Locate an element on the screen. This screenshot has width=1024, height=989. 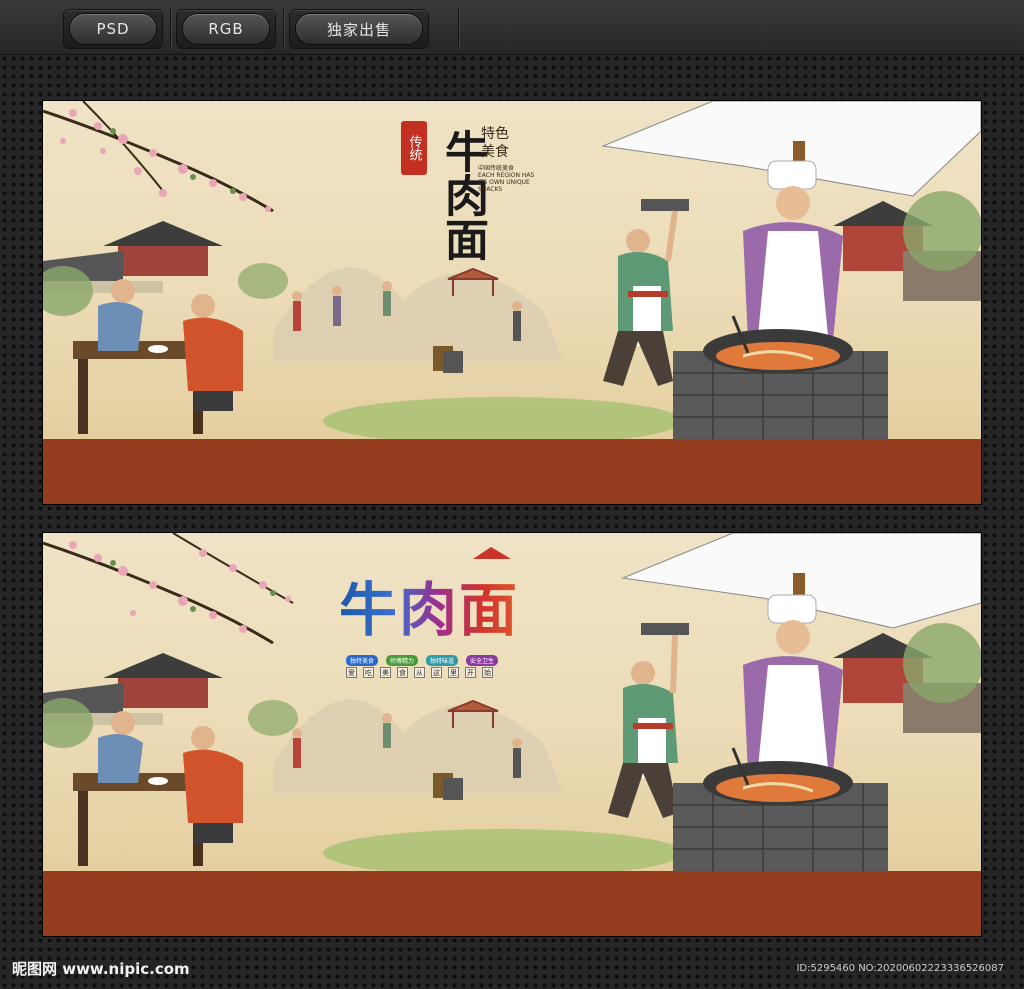
chip: 安全卫生 is located at coordinates (482, 660).